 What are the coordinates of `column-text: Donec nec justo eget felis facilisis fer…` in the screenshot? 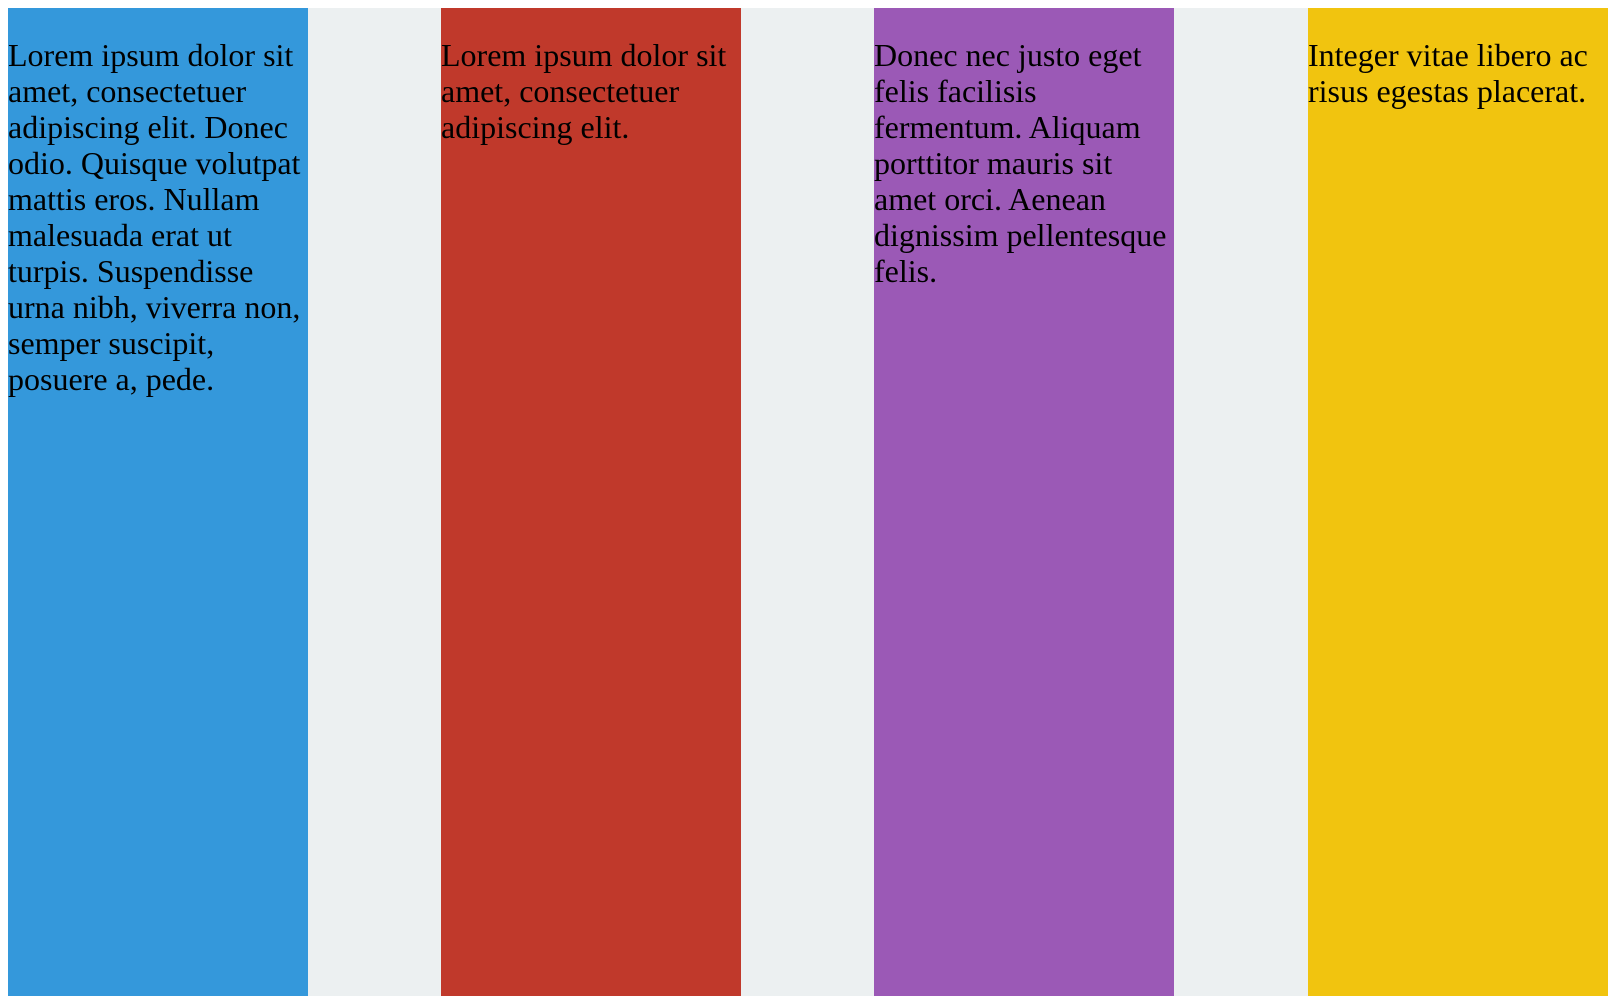 It's located at (1020, 163).